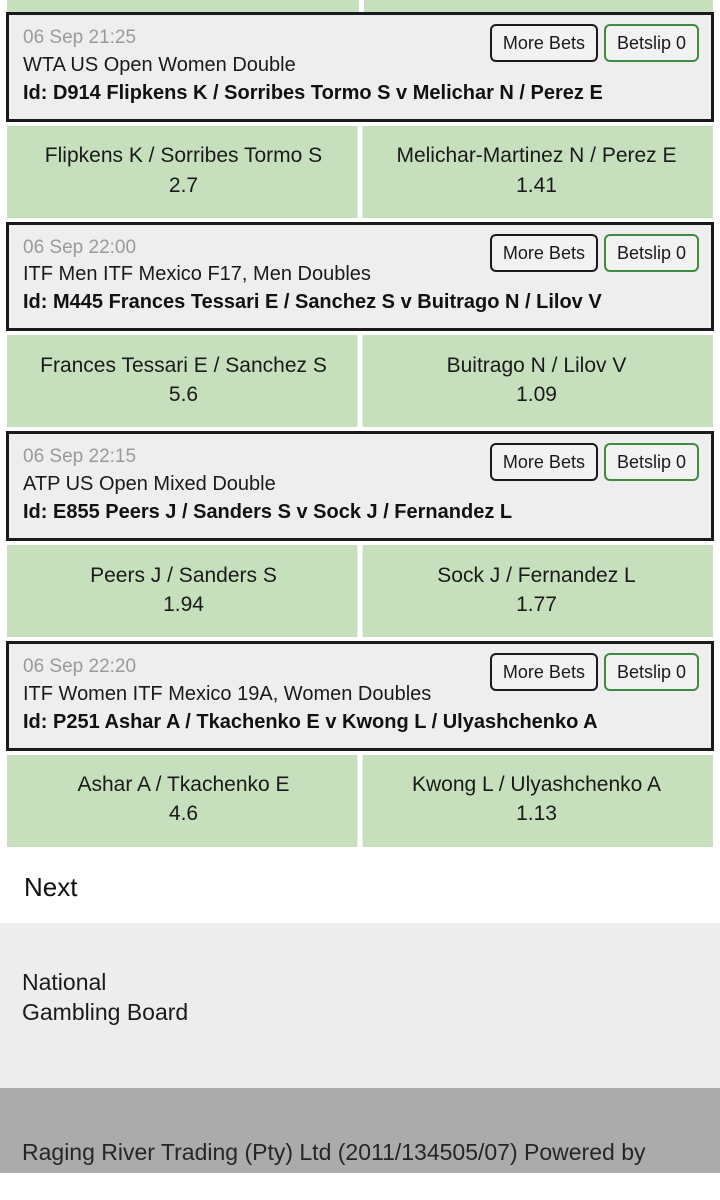 The image size is (720, 1200). I want to click on clipped-selection-row-top, so click(360, 6).